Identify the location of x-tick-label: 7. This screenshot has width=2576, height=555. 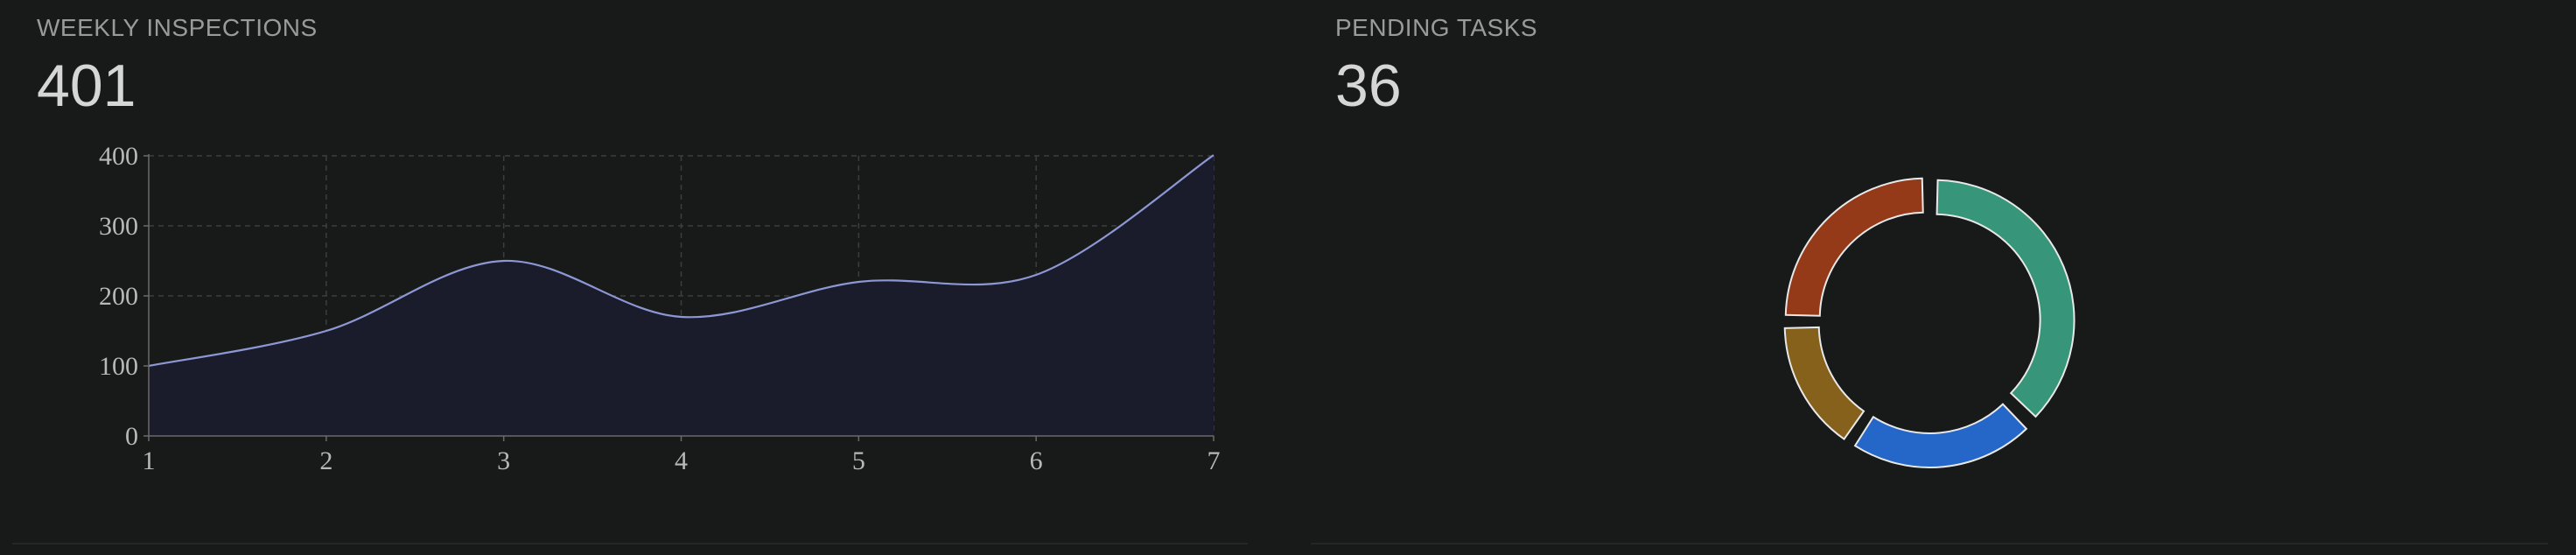
(1214, 461).